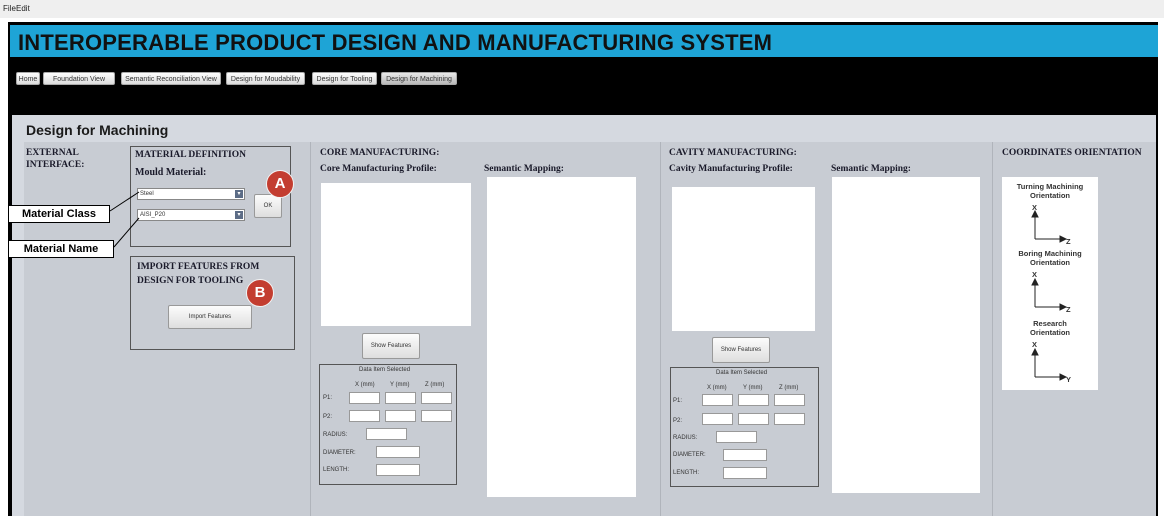 This screenshot has height=518, width=1164. What do you see at coordinates (396, 254) in the screenshot?
I see `core-profile-panel` at bounding box center [396, 254].